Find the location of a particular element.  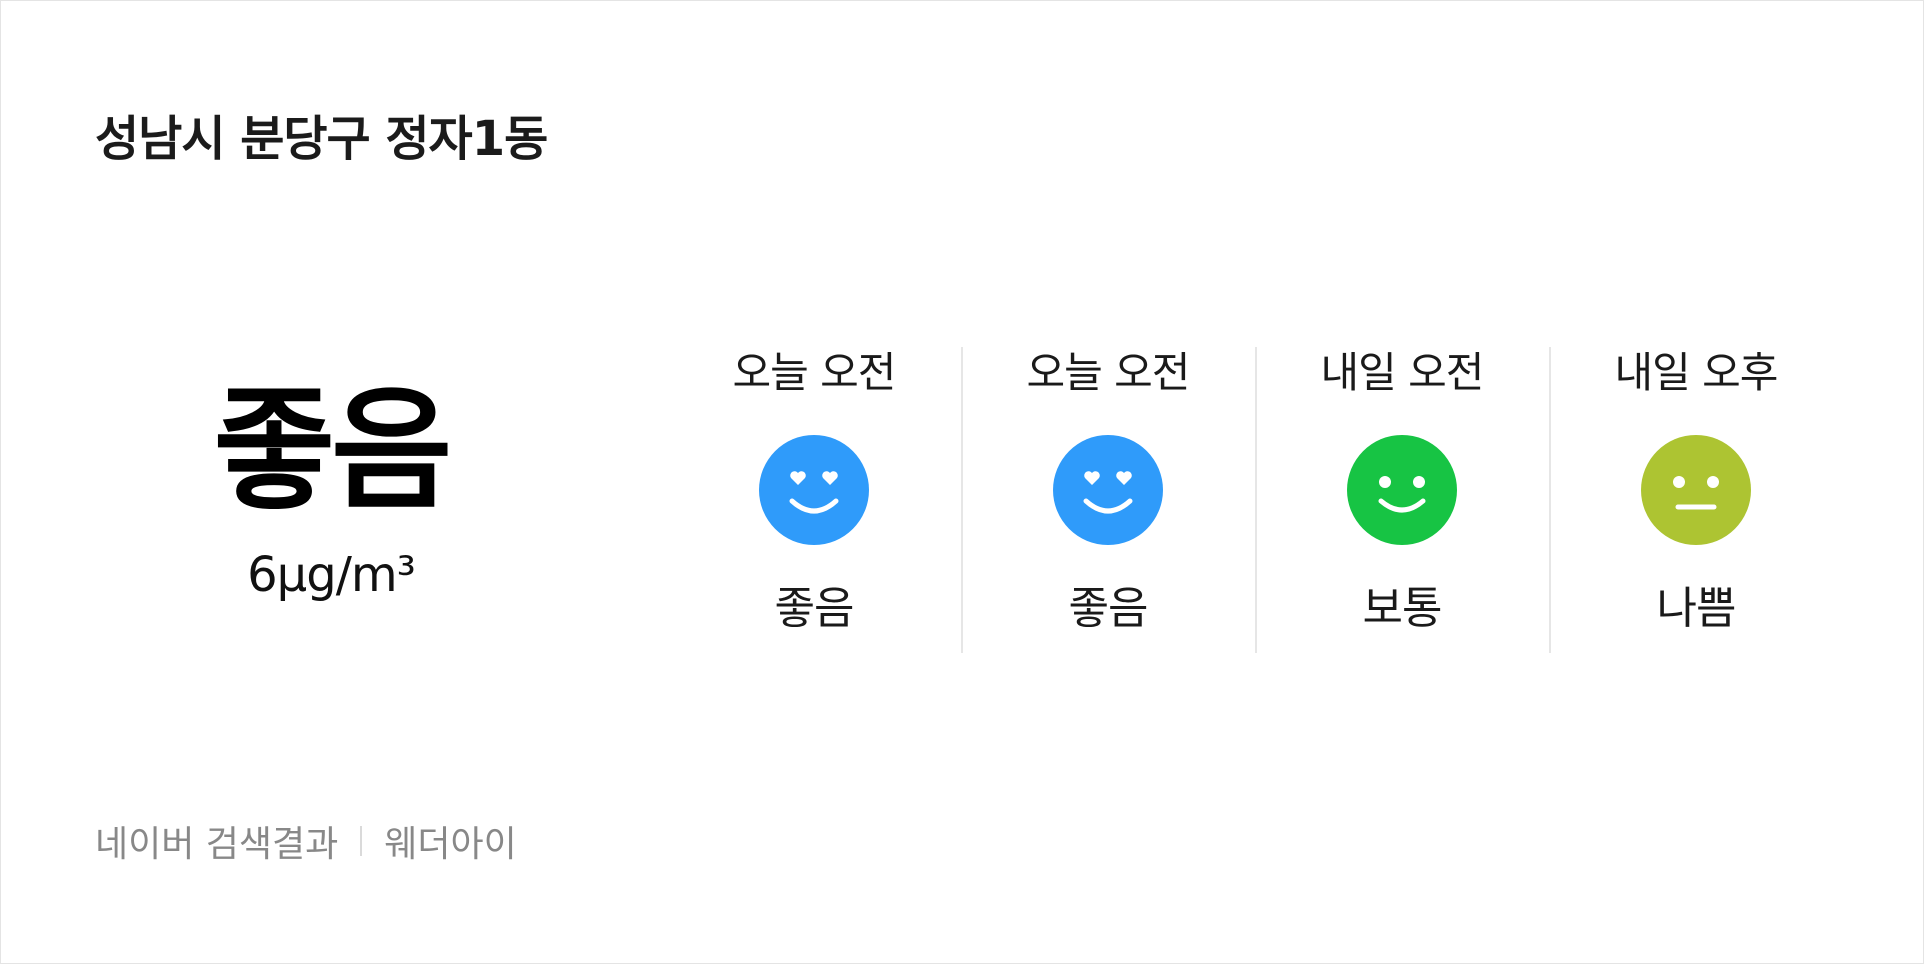

neutral-face-icon is located at coordinates (1696, 490).